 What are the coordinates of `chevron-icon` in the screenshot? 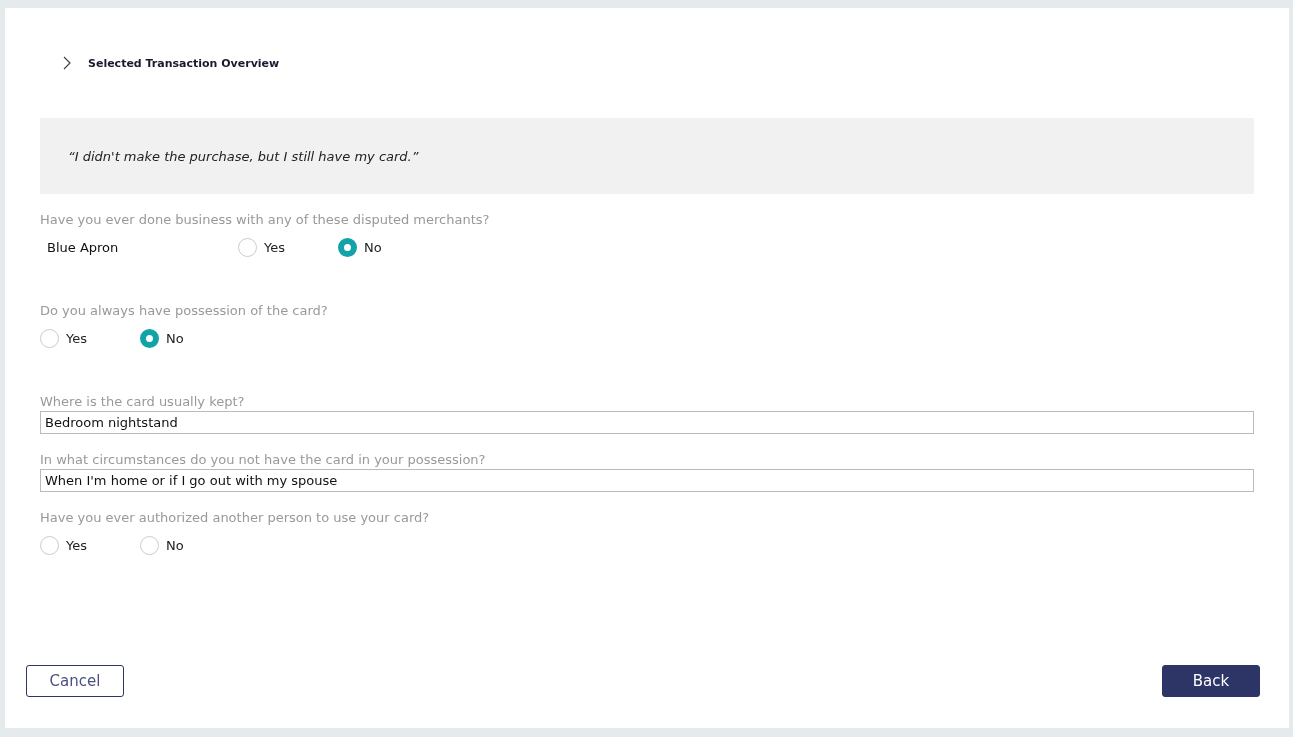 It's located at (67, 63).